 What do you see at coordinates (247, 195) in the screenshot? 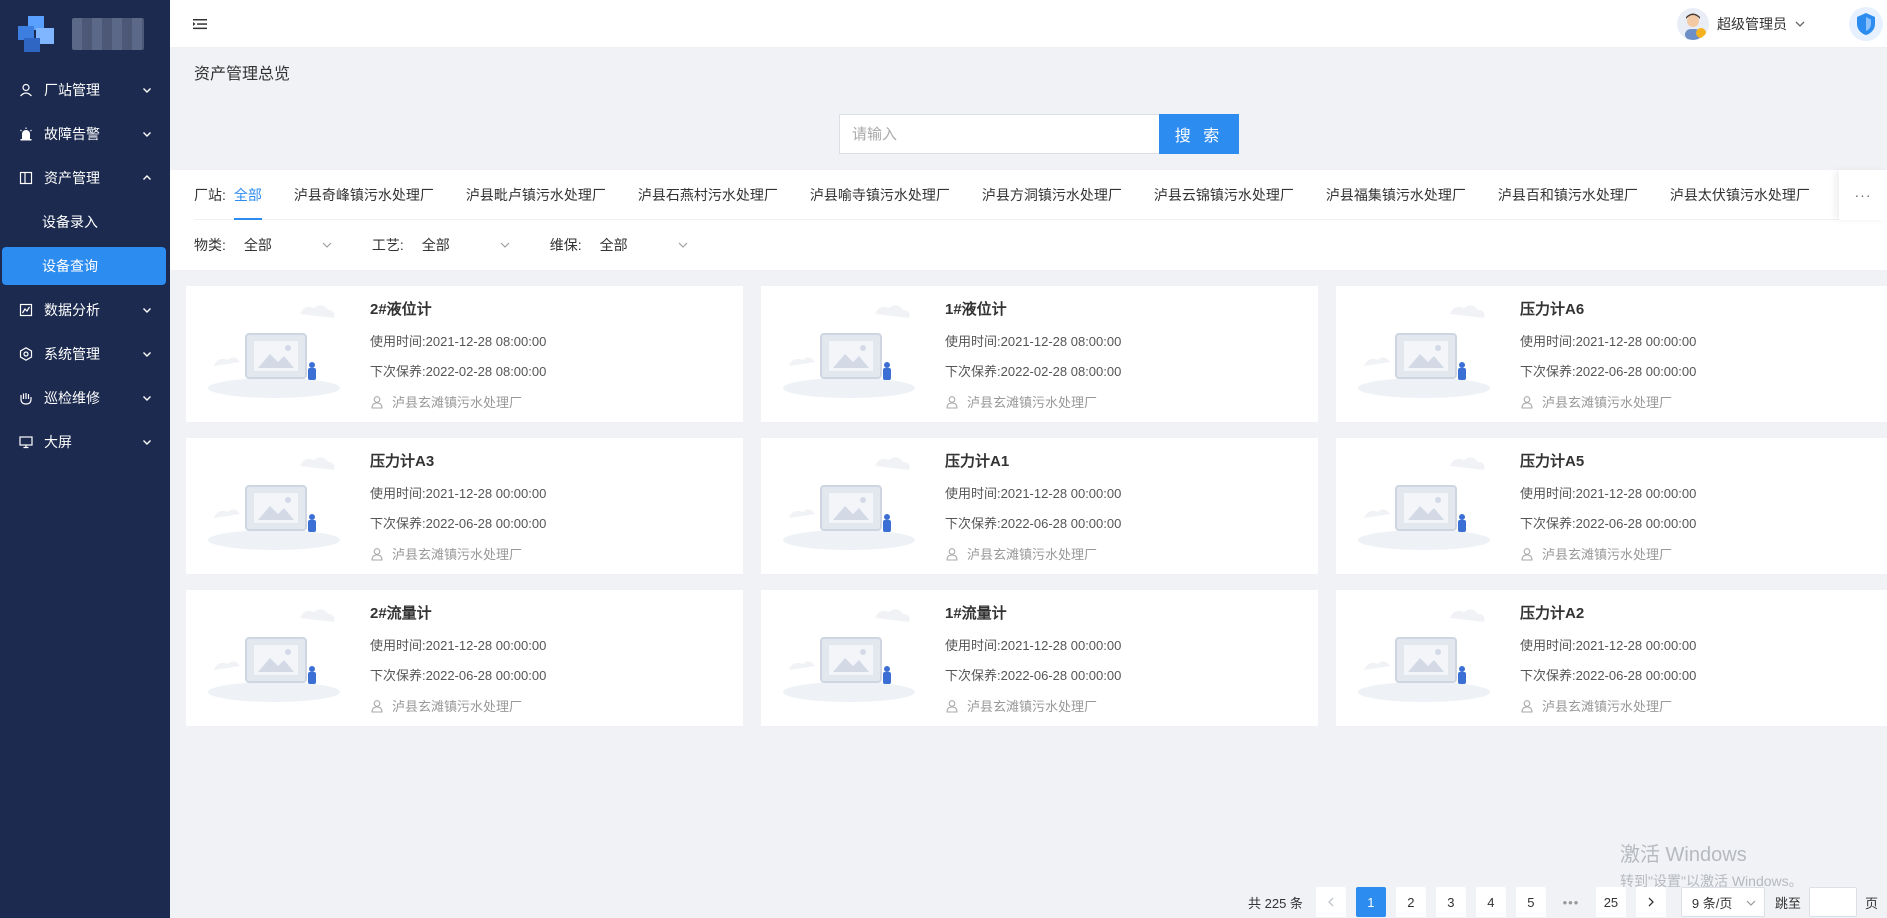
I see `station-tab: 全部` at bounding box center [247, 195].